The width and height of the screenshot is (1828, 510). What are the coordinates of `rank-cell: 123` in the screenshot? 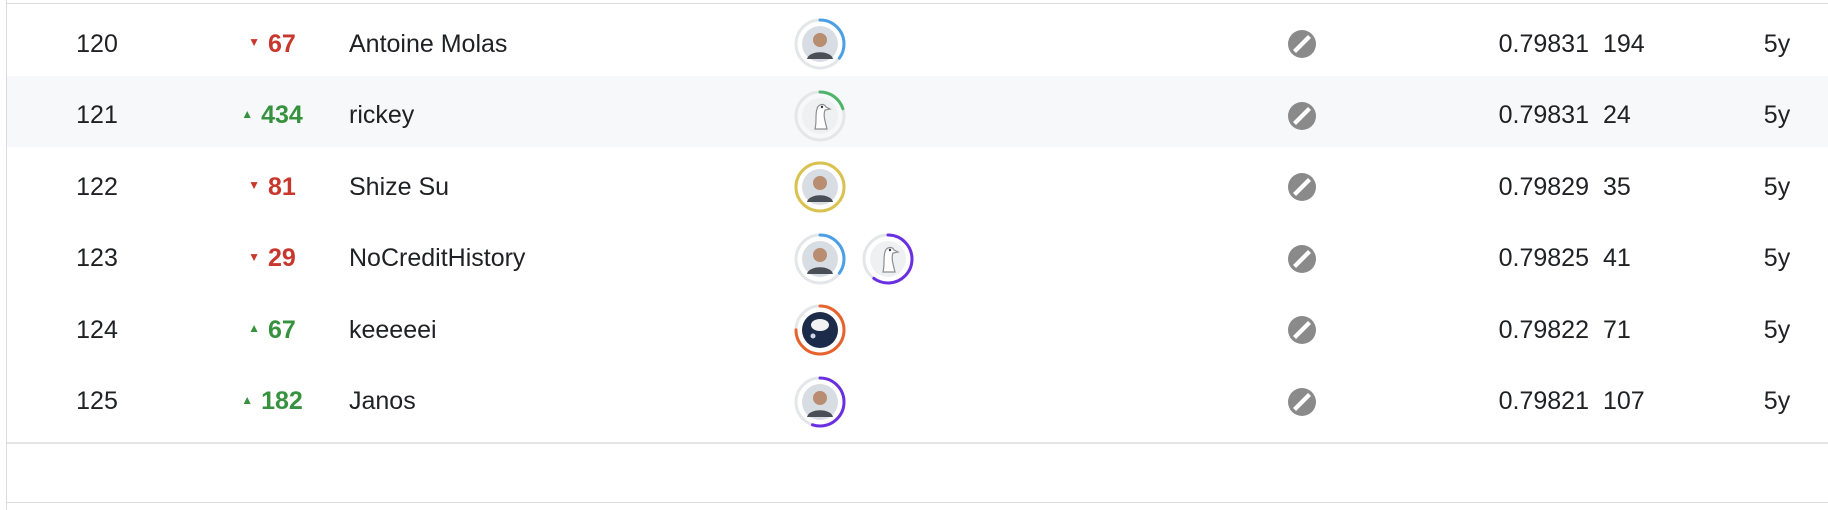 It's located at (97, 258).